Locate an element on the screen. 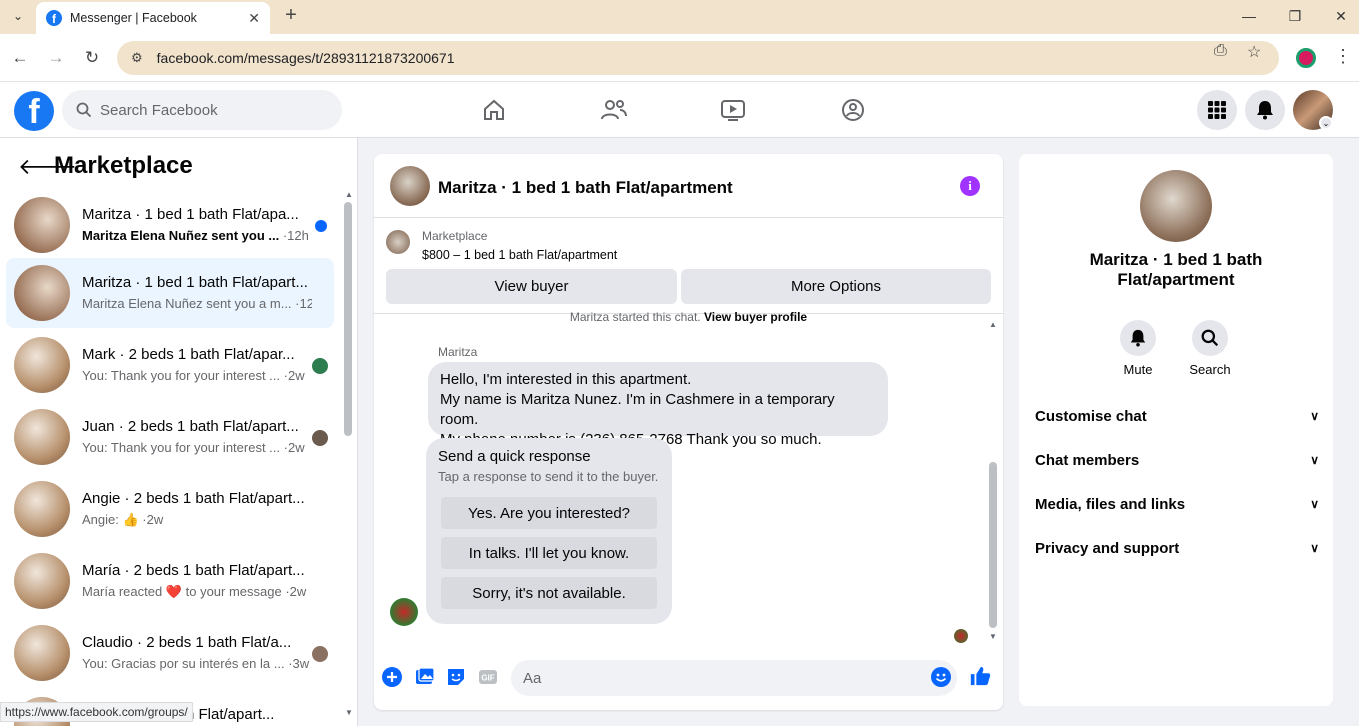 The image size is (1359, 726). sender-avatar is located at coordinates (404, 612).